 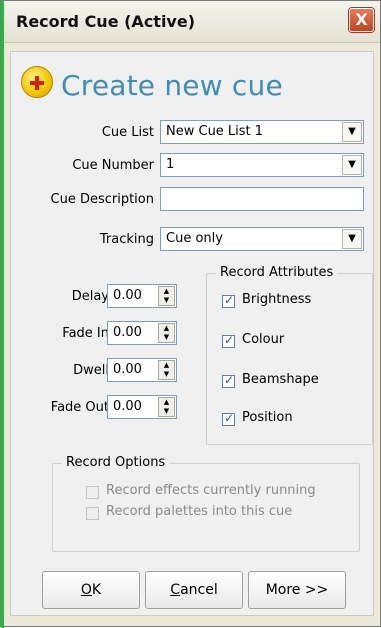 I want to click on close-button: X, so click(x=361, y=20).